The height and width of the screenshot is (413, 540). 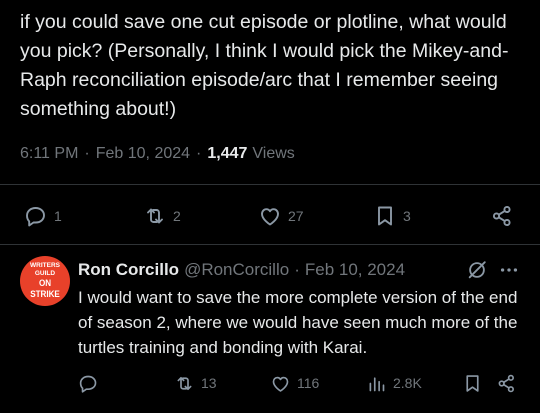 I want to click on more-icon, so click(x=509, y=270).